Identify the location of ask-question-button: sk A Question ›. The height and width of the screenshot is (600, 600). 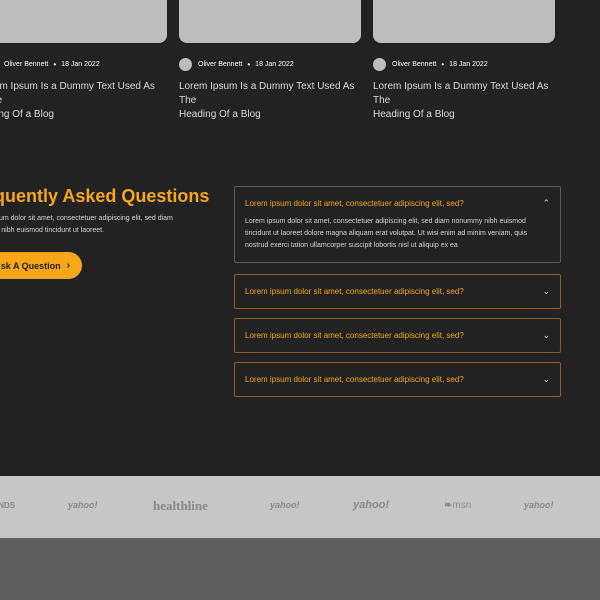
(41, 265).